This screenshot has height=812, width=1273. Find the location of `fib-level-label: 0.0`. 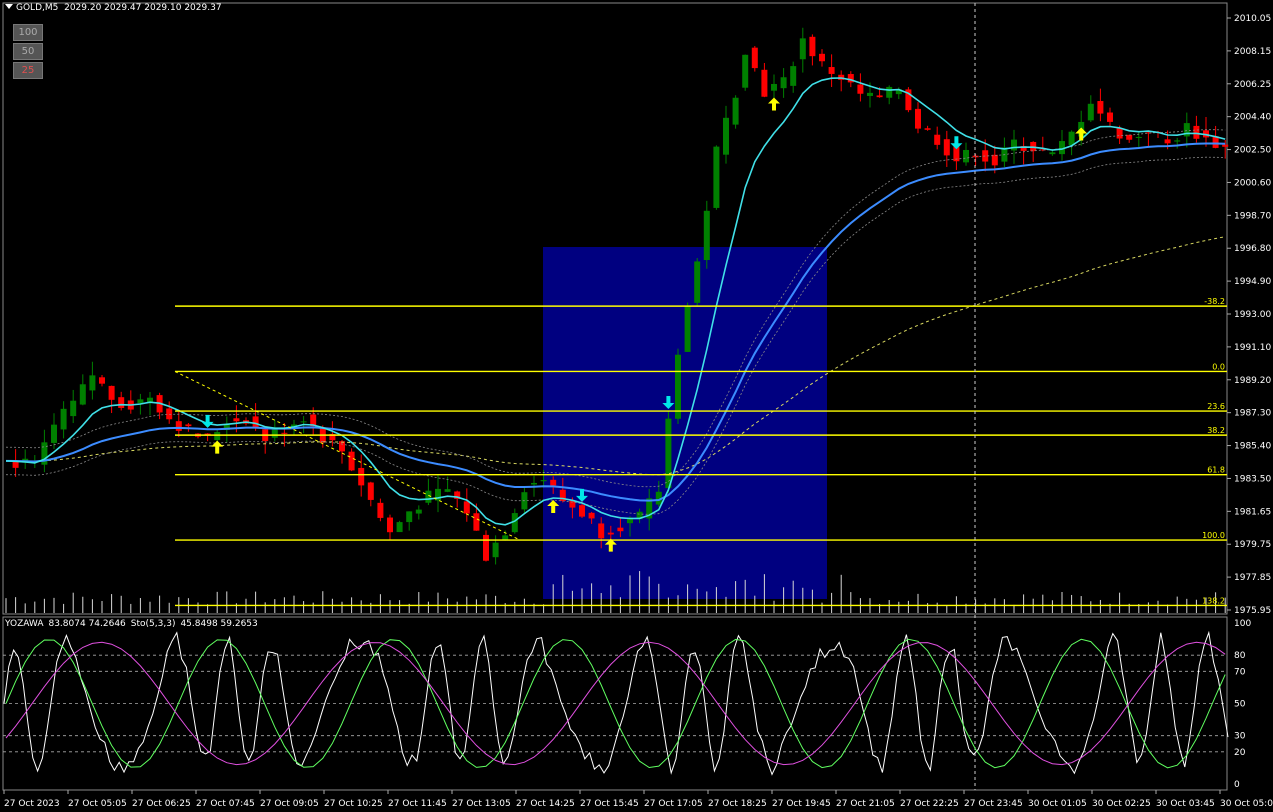

fib-level-label: 0.0 is located at coordinates (1218, 366).